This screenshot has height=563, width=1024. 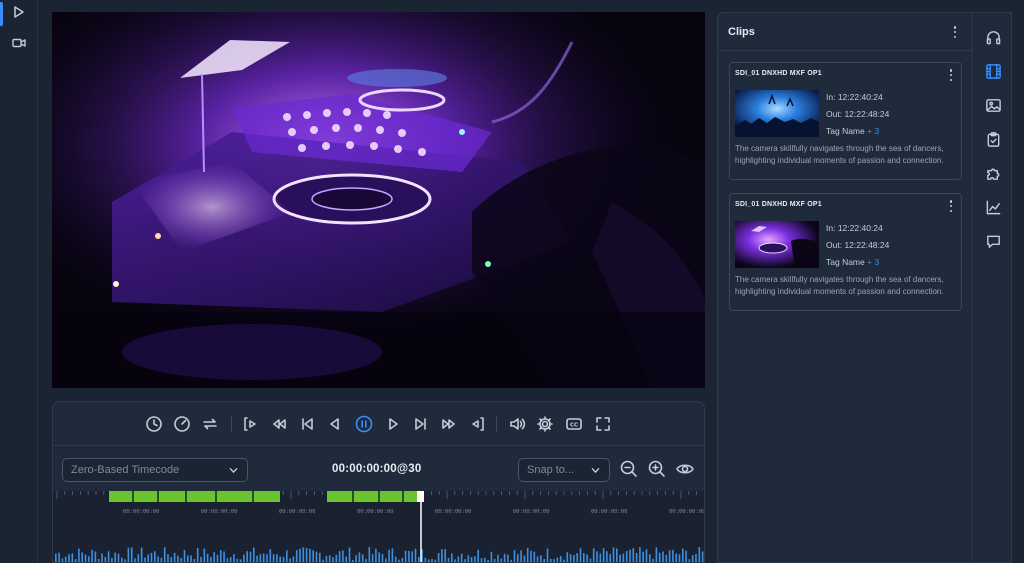 I want to click on pause-icon, so click(x=364, y=424).